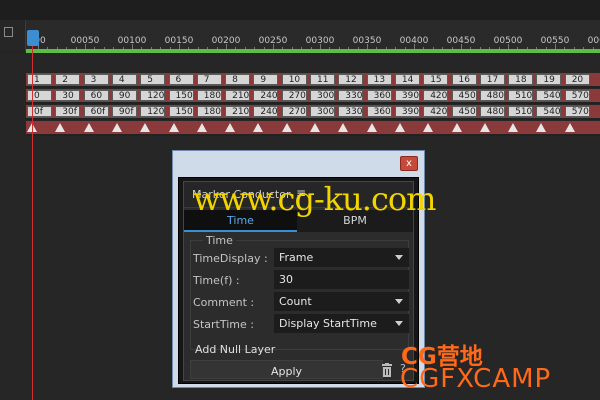 Image resolution: width=600 pixels, height=400 pixels. What do you see at coordinates (328, 323) in the screenshot?
I see `start-time-value: Display StartTime` at bounding box center [328, 323].